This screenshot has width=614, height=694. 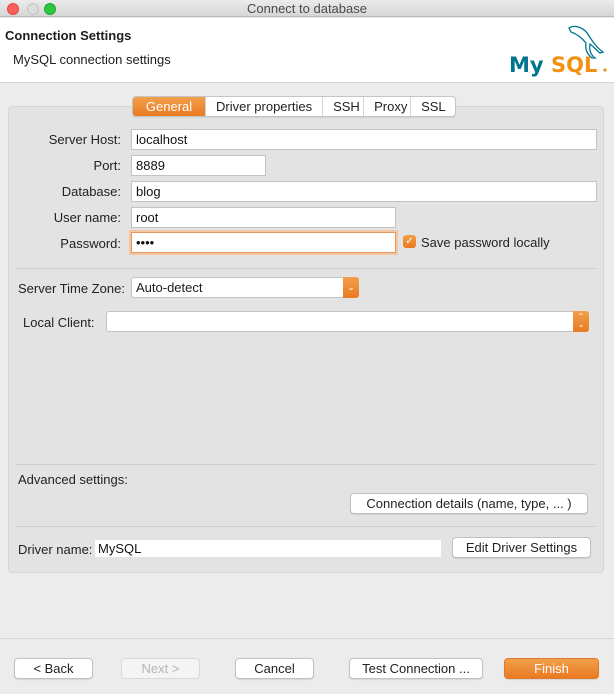 I want to click on driver-name-value: MySQL, so click(x=268, y=548).